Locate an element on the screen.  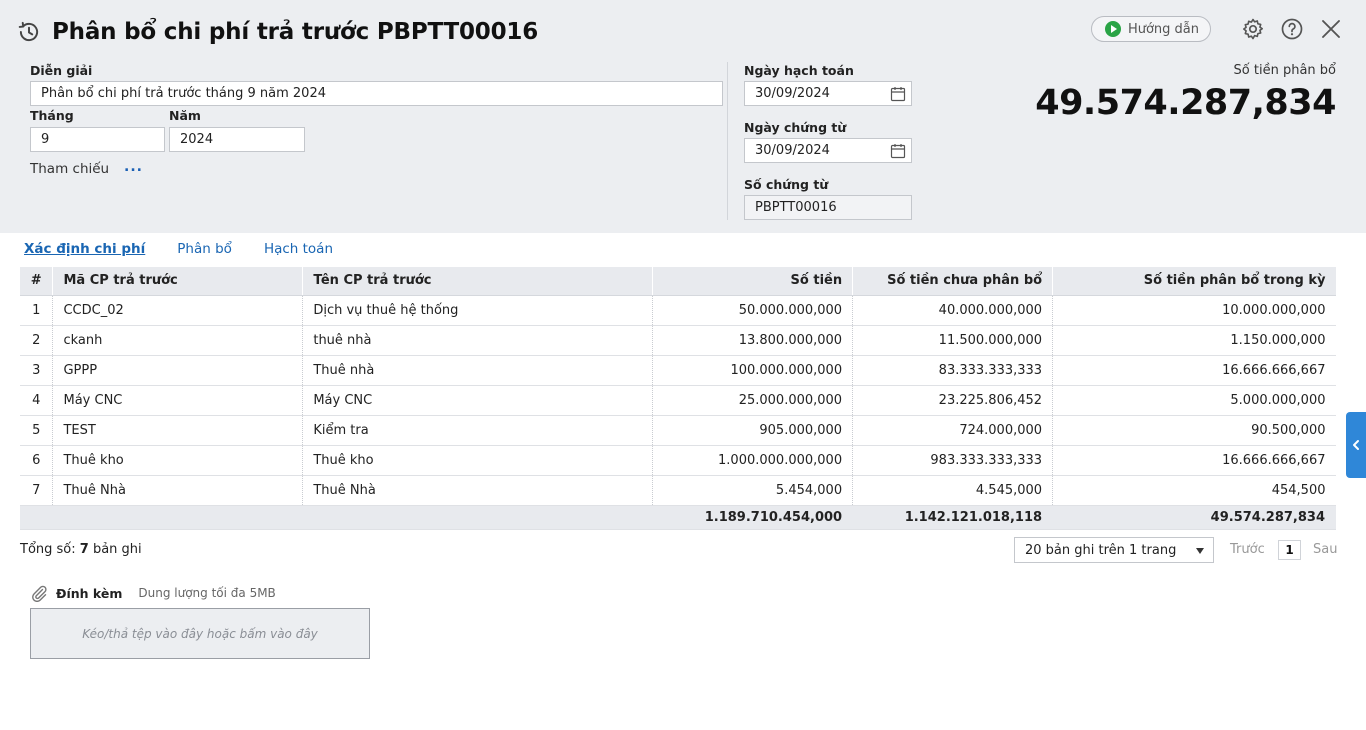
help-button is located at coordinates (1292, 29).